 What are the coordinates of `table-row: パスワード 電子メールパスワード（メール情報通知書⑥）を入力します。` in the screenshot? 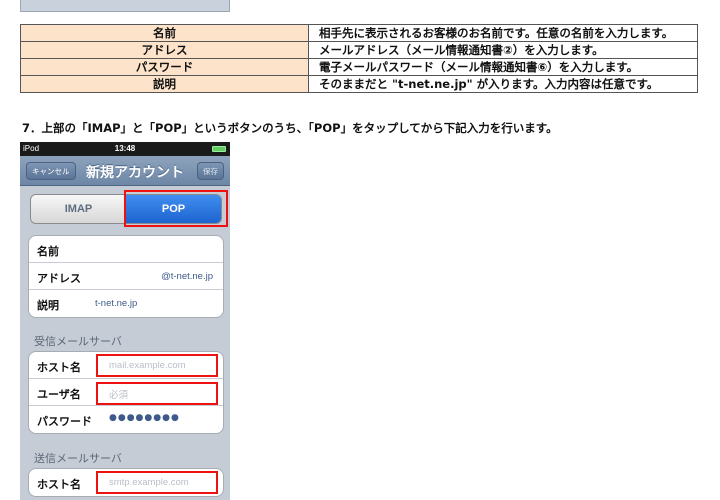 It's located at (359, 67).